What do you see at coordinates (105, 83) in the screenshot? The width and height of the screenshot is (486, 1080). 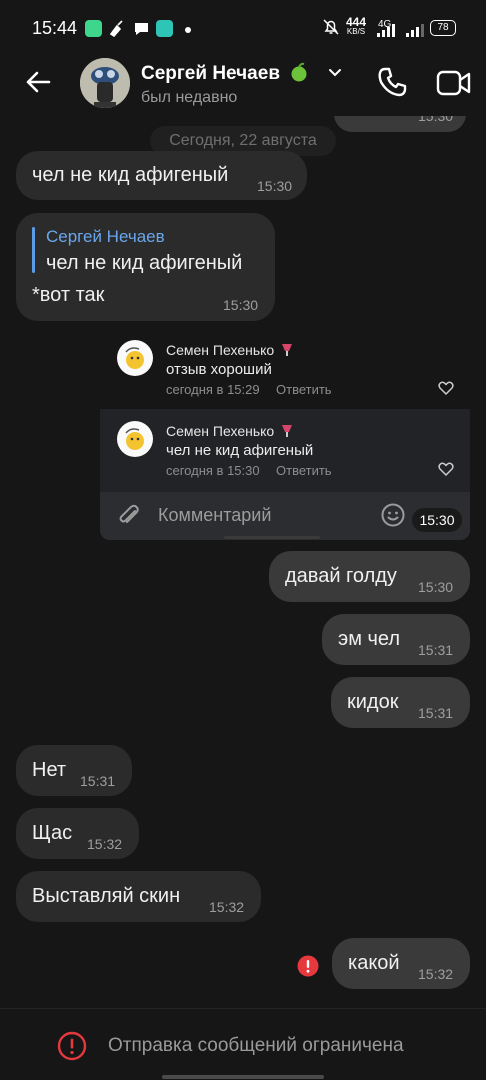 I see `contact-avatar` at bounding box center [105, 83].